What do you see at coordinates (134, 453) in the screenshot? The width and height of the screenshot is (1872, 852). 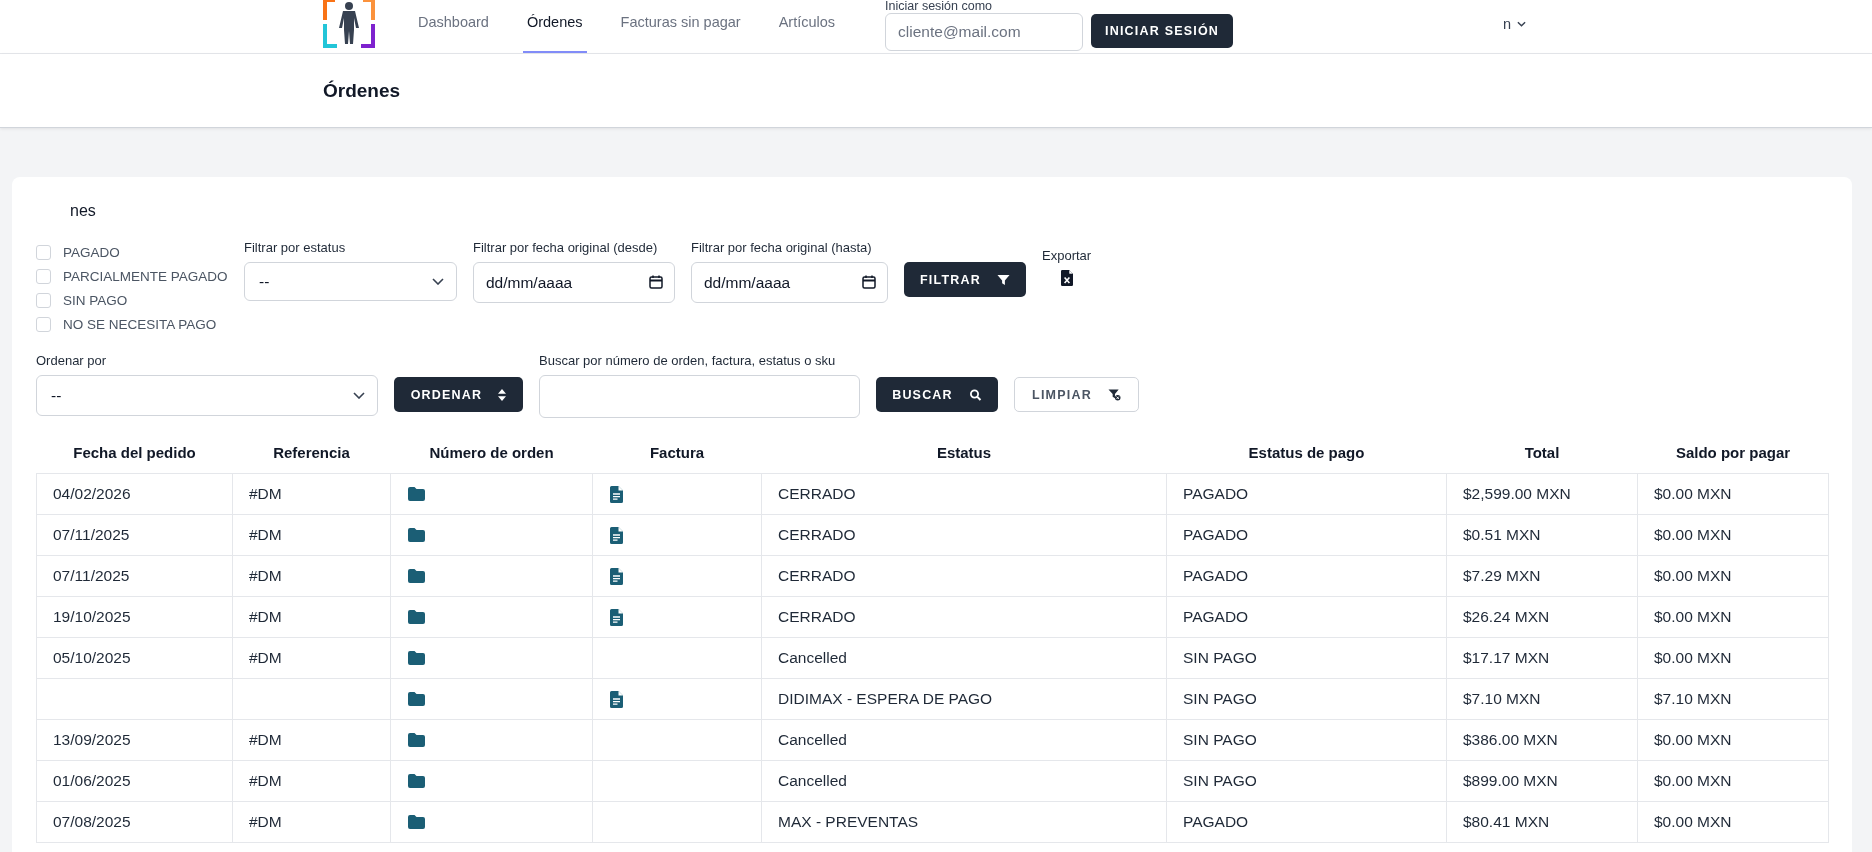 I see `column-header: Fecha del pedido` at bounding box center [134, 453].